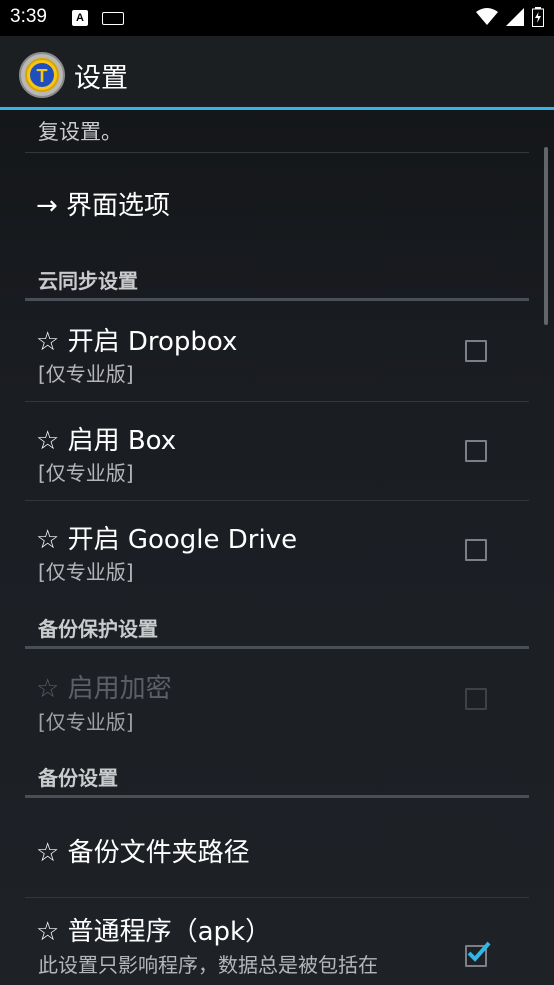  I want to click on box-checkbox, so click(476, 451).